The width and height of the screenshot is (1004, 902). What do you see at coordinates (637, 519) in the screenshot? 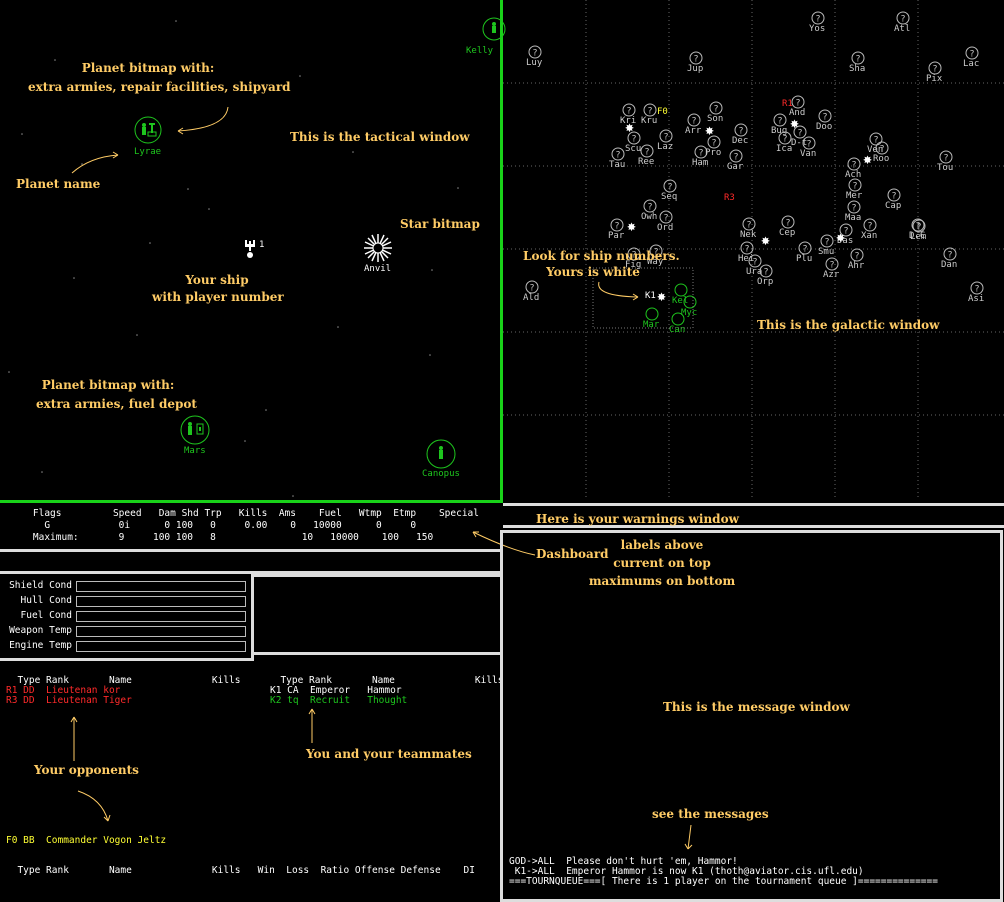
I see `annotation-warnings: Here is your warnings window` at bounding box center [637, 519].